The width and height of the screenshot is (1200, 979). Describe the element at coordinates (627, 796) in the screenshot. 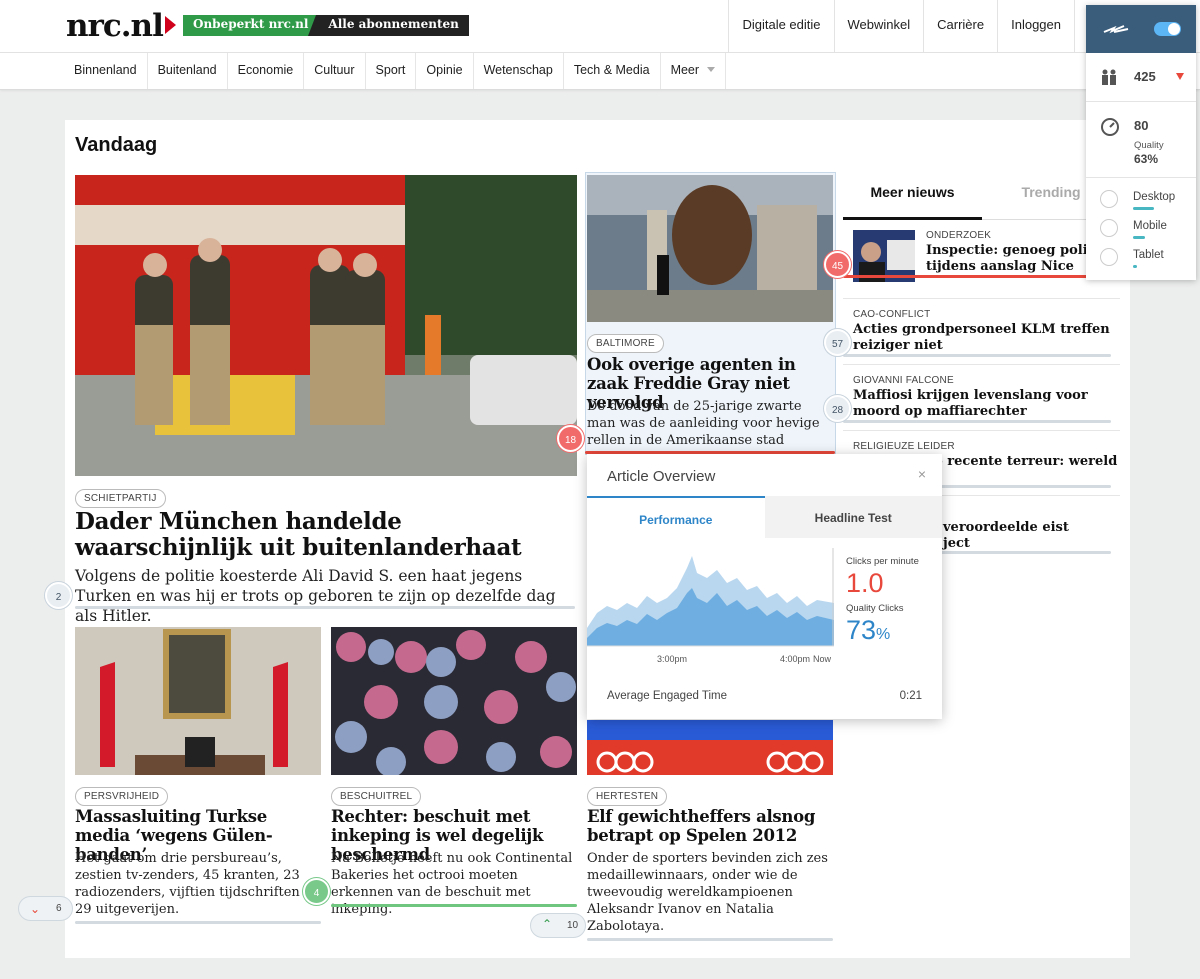

I see `card-3-tag: HERTESTEN` at that location.